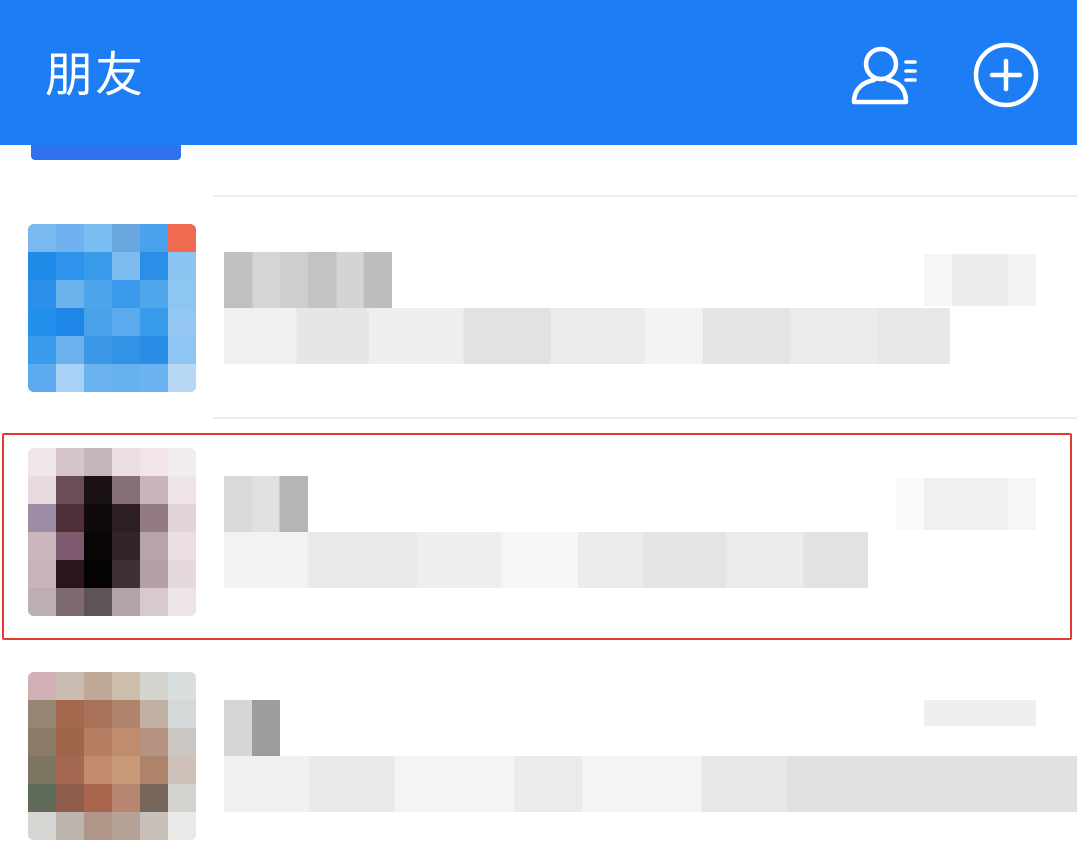 This screenshot has width=1077, height=855. What do you see at coordinates (95, 75) in the screenshot?
I see `page-title: 朋友` at bounding box center [95, 75].